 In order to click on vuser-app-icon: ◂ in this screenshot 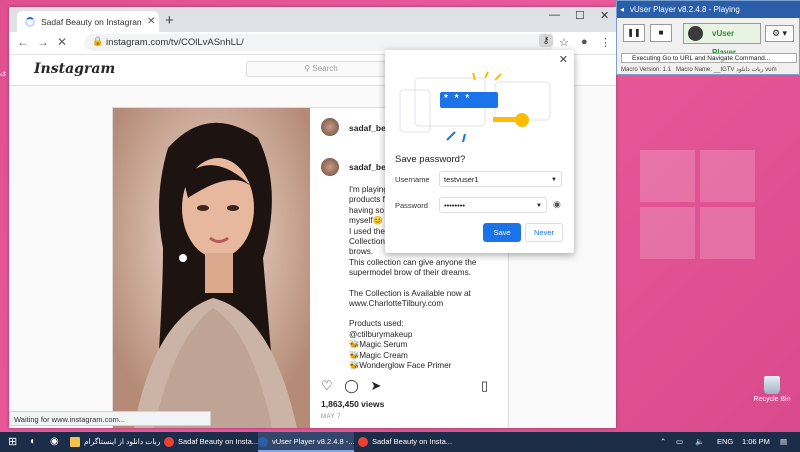, I will do `click(622, 9)`.